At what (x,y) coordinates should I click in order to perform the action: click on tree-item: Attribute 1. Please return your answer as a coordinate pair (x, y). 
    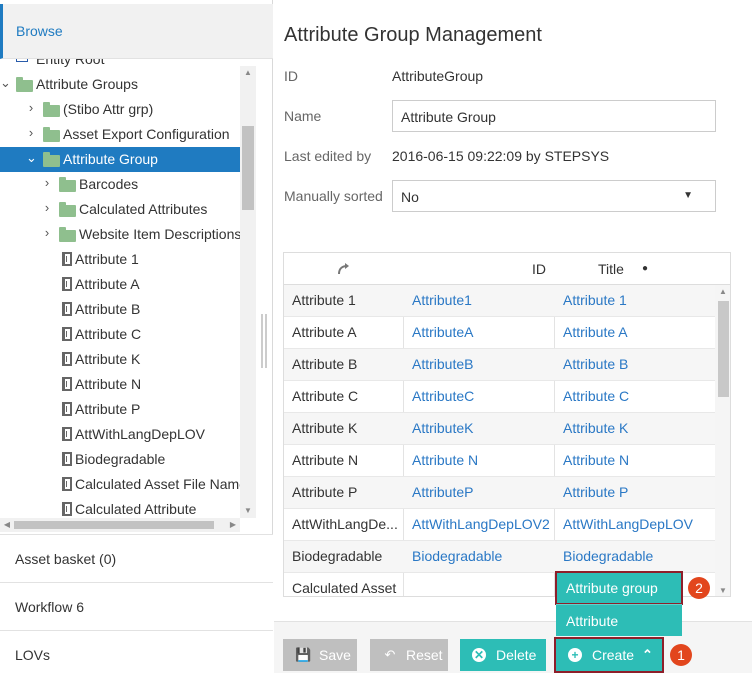
    Looking at the image, I should click on (120, 259).